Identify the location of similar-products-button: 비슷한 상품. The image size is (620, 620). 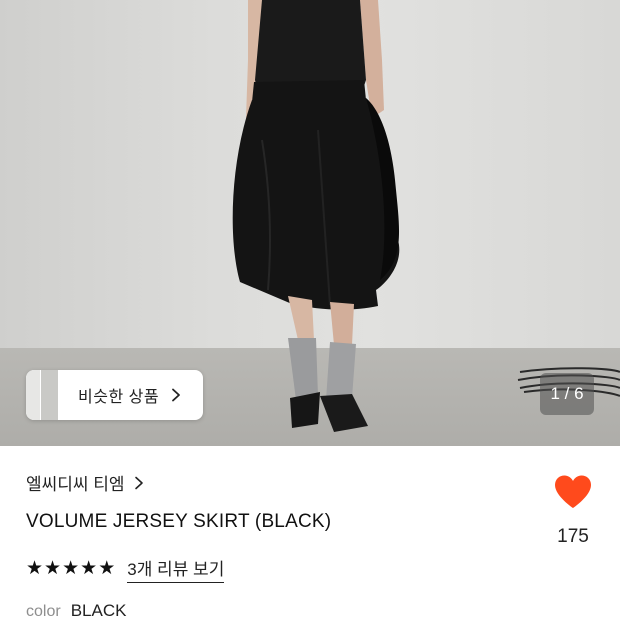
(114, 395).